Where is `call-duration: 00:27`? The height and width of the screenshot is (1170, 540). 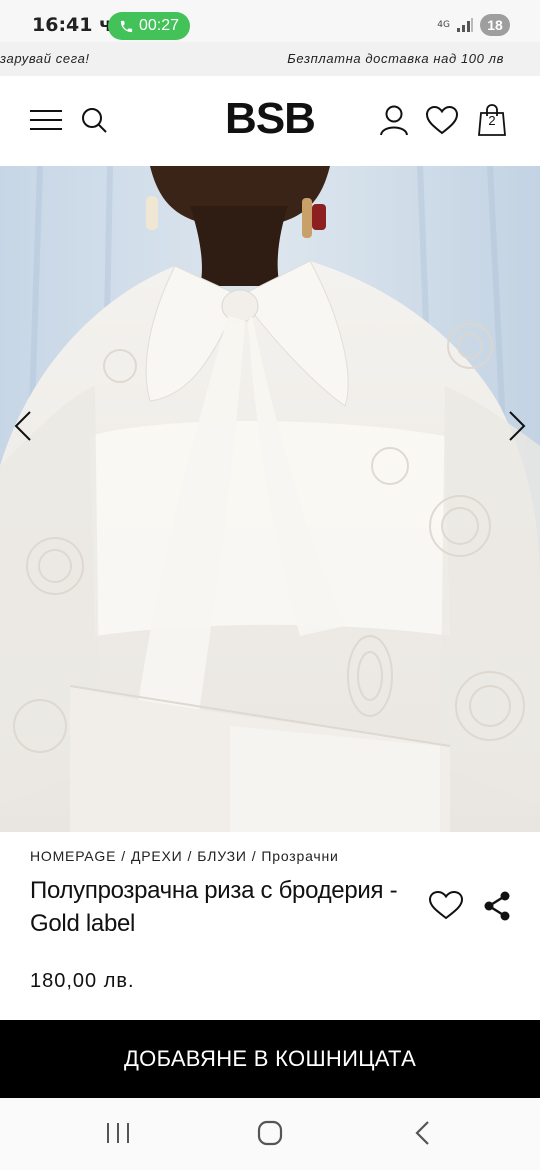
call-duration: 00:27 is located at coordinates (159, 25).